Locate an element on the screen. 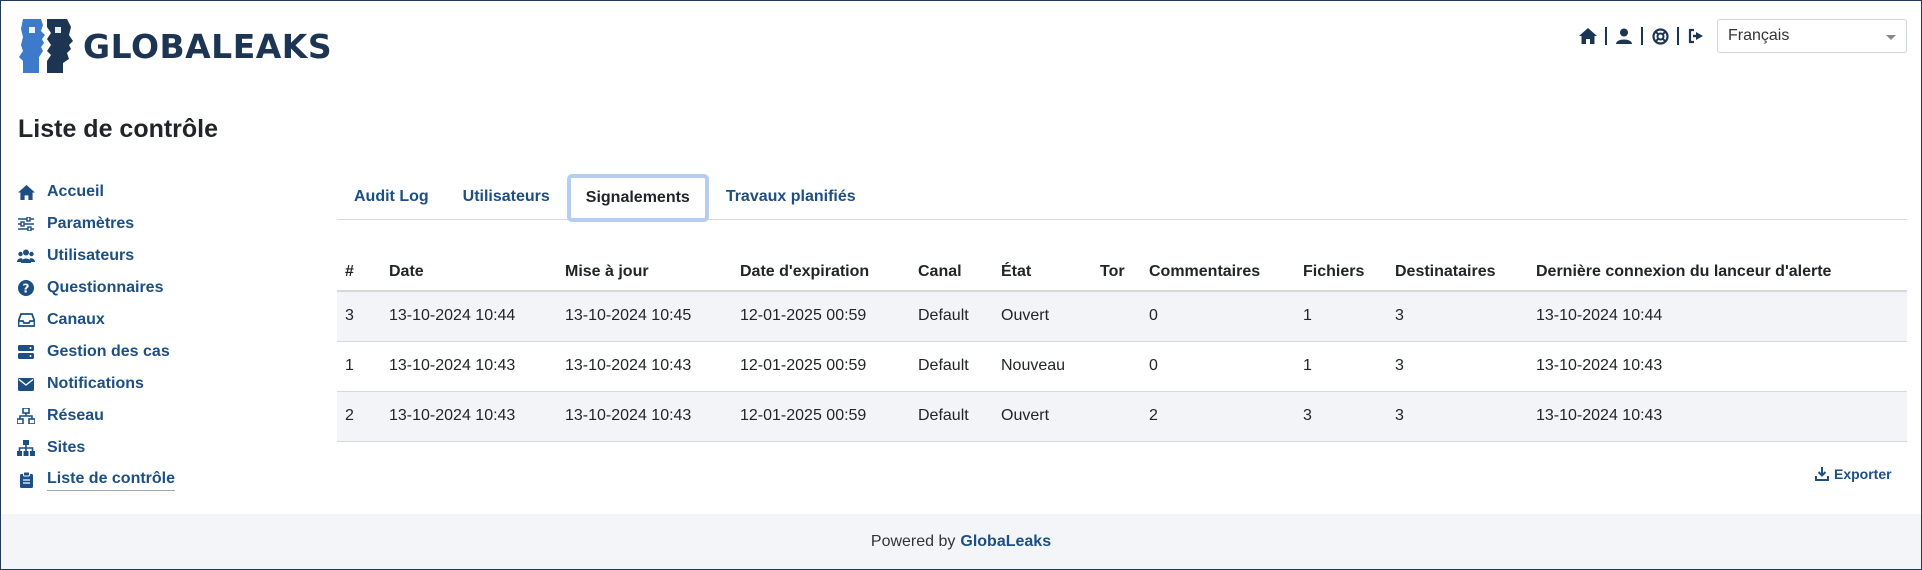 The height and width of the screenshot is (570, 1922). sidebar-item-canaux: Canaux is located at coordinates (117, 320).